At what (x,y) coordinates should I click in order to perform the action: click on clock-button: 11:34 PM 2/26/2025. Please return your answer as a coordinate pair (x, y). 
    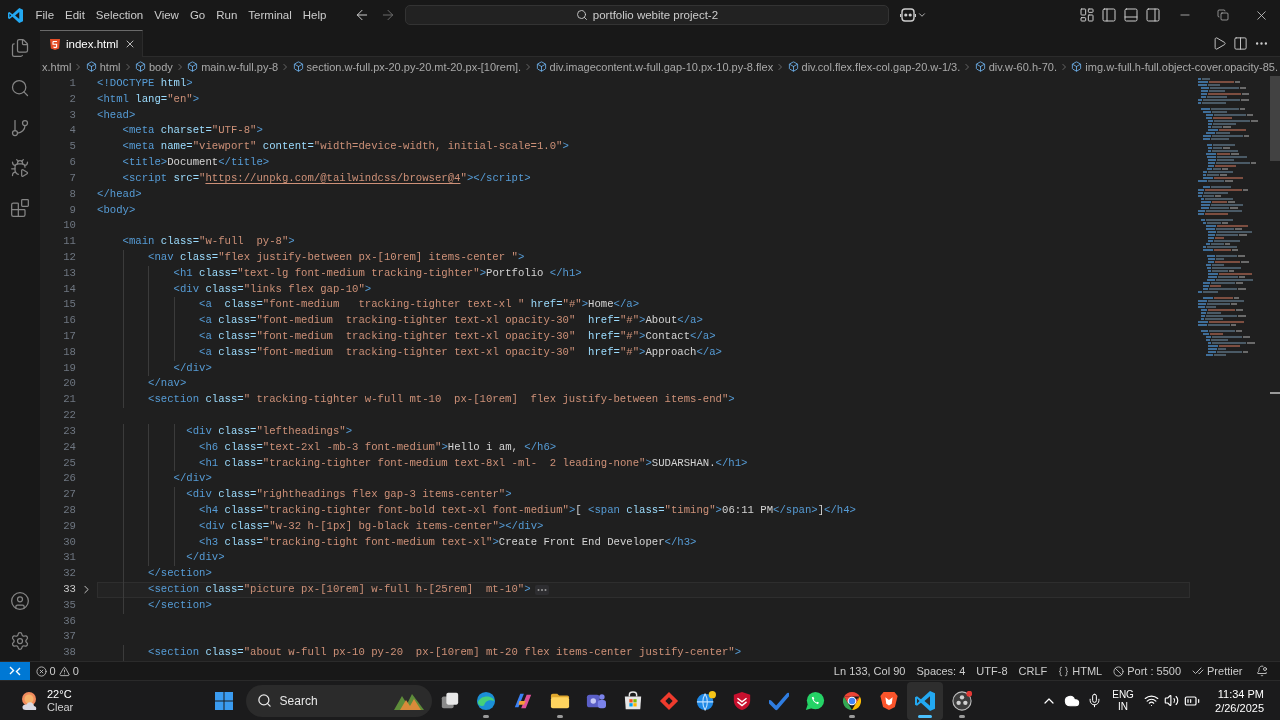
    Looking at the image, I should click on (1239, 700).